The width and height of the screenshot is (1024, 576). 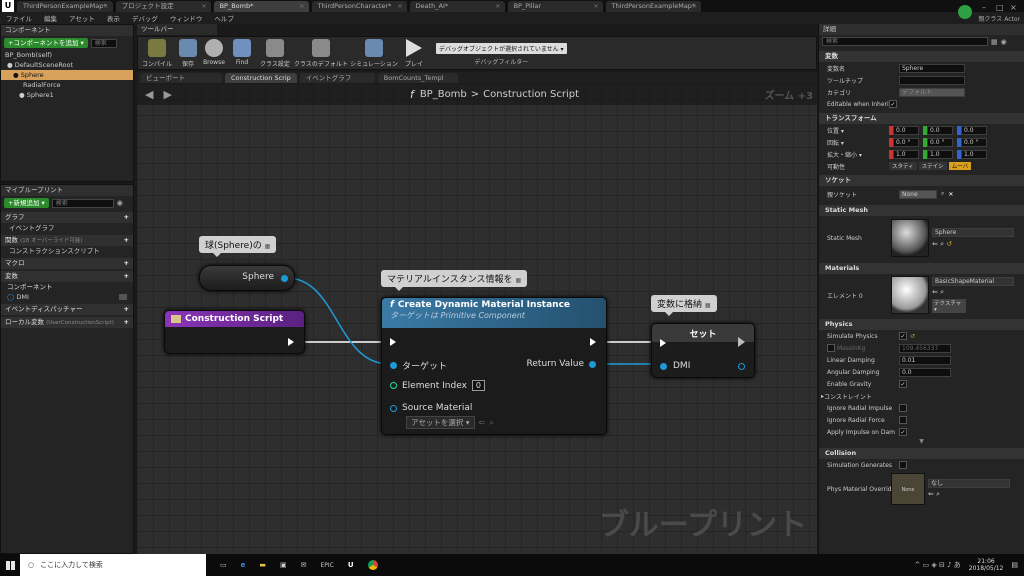 I want to click on add-component-button: +コンポーネントを追加 ▾, so click(x=46, y=43).